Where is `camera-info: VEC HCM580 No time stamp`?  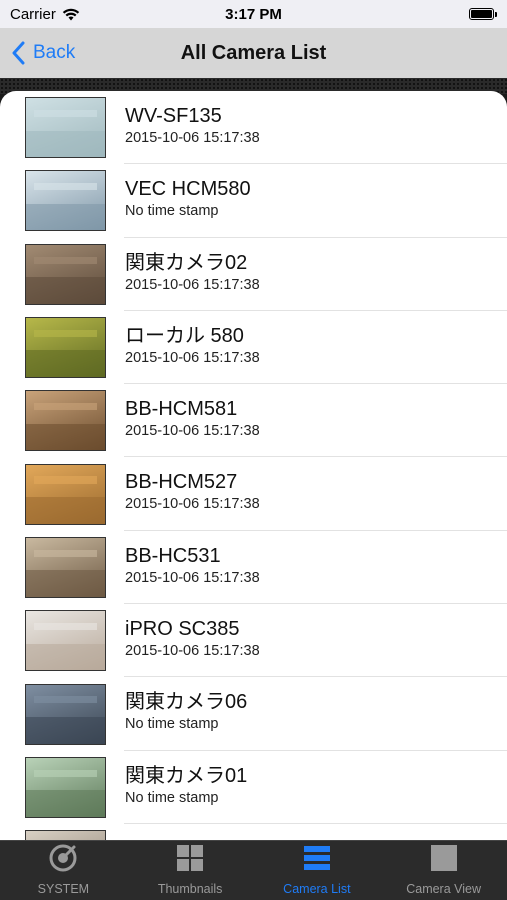
camera-info: VEC HCM580 No time stamp is located at coordinates (188, 199).